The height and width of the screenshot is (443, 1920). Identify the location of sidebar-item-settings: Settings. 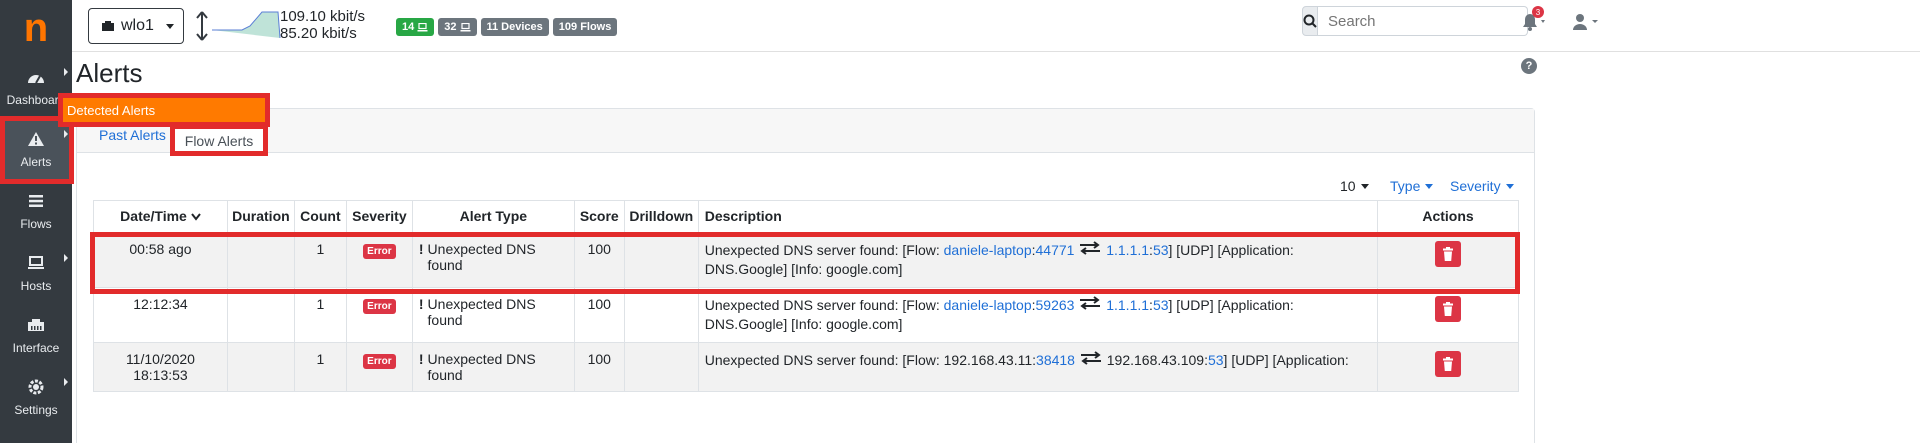
(36, 397).